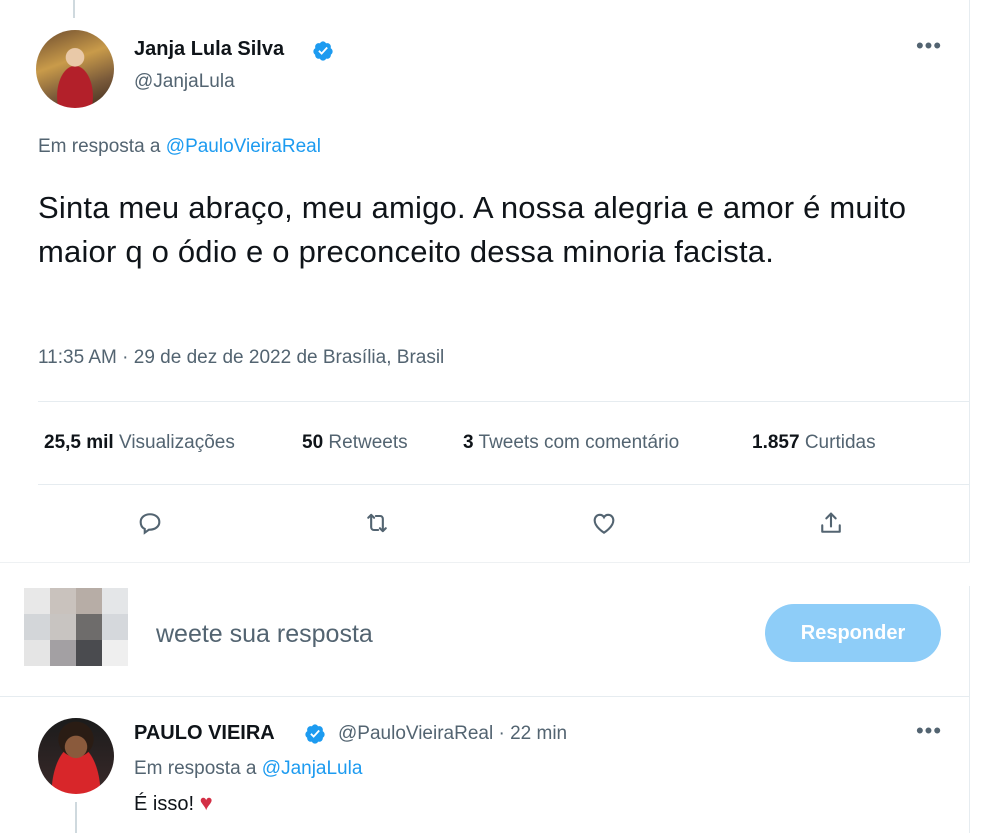  I want to click on share-icon, so click(831, 523).